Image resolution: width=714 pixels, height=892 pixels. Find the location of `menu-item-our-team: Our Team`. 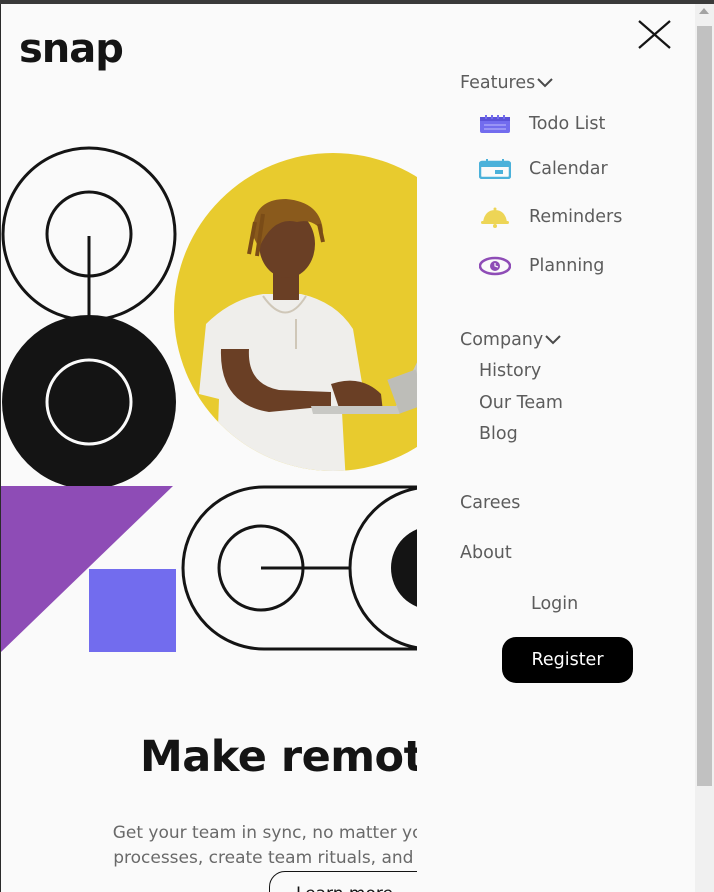

menu-item-our-team: Our Team is located at coordinates (521, 403).